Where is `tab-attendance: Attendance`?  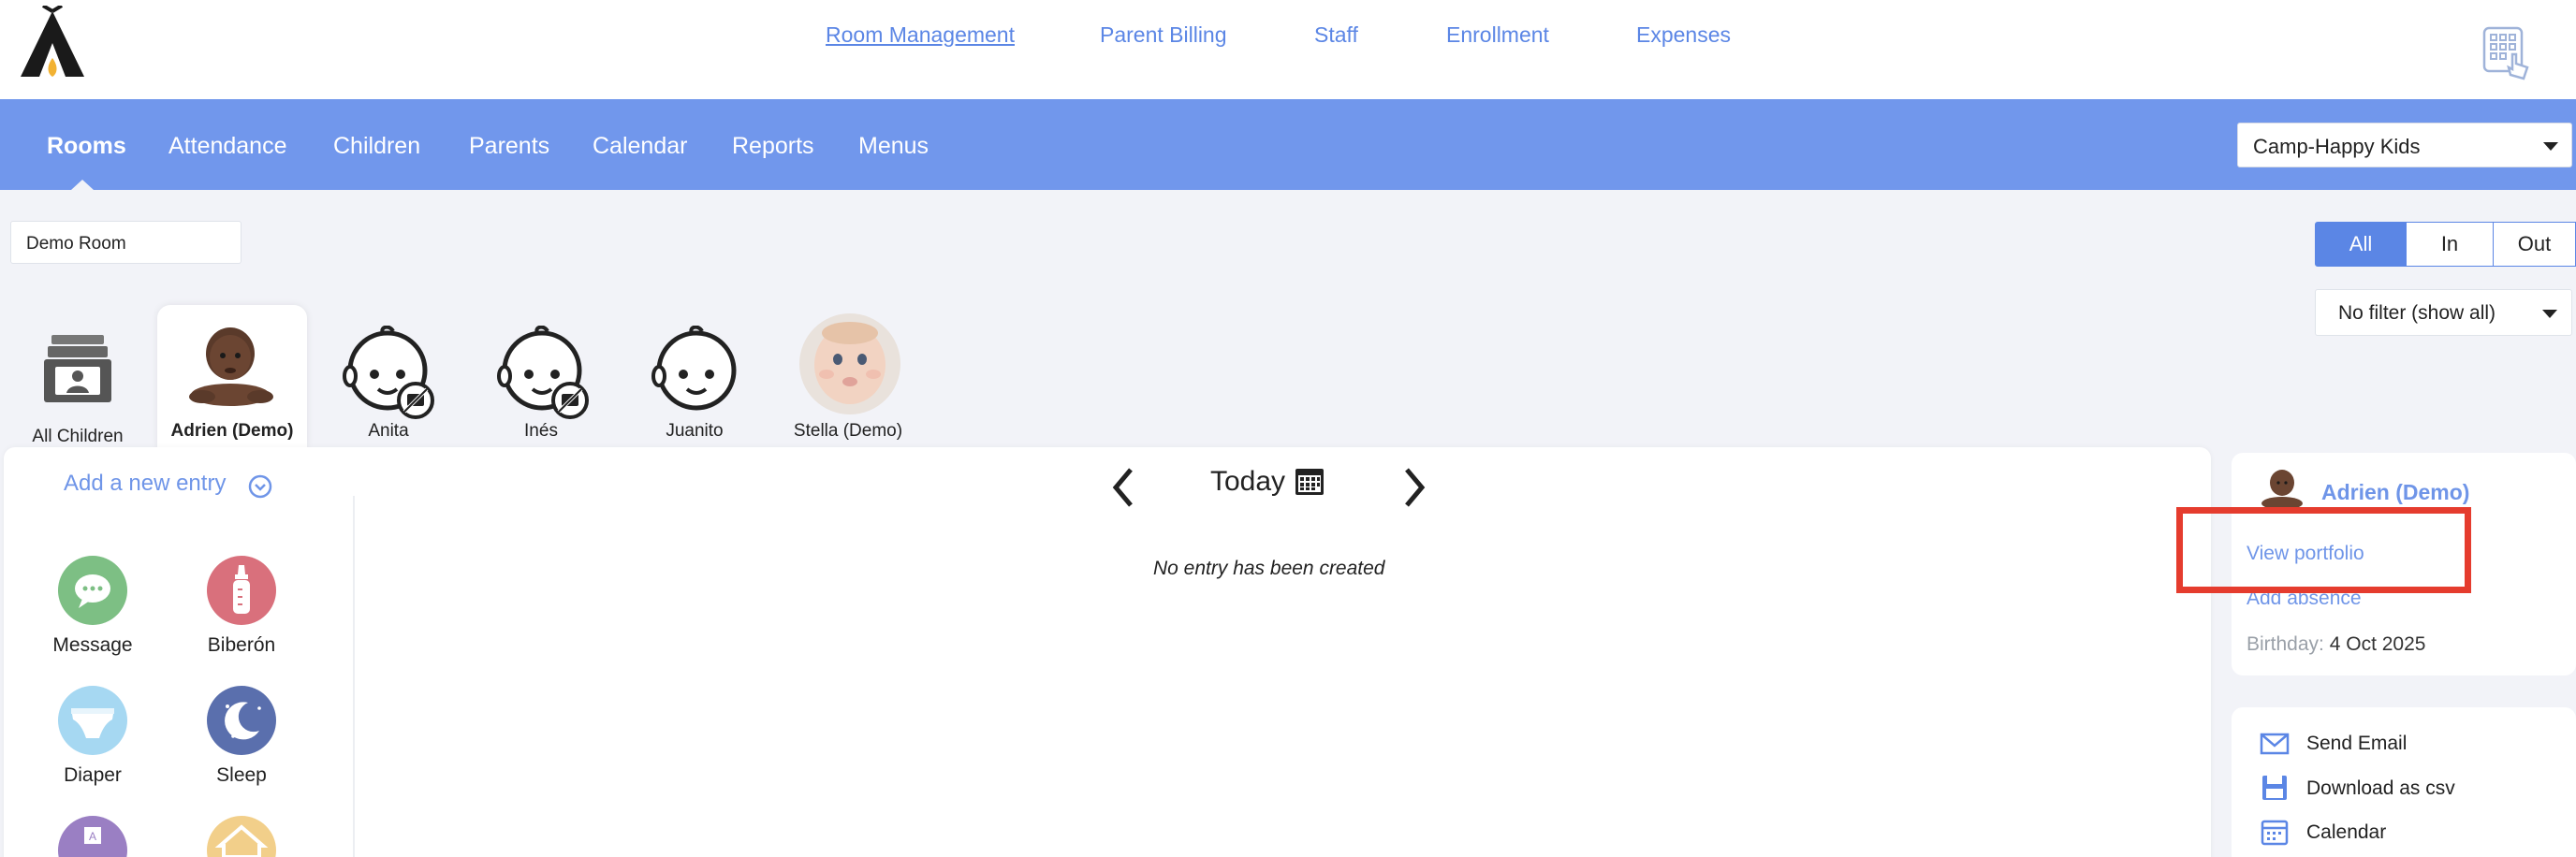
tab-attendance: Attendance is located at coordinates (227, 146).